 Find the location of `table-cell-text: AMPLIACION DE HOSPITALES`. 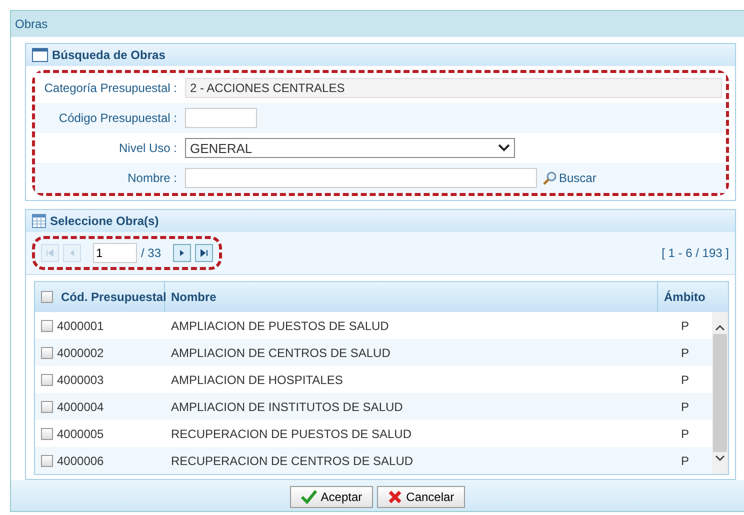

table-cell-text: AMPLIACION DE HOSPITALES is located at coordinates (257, 379).